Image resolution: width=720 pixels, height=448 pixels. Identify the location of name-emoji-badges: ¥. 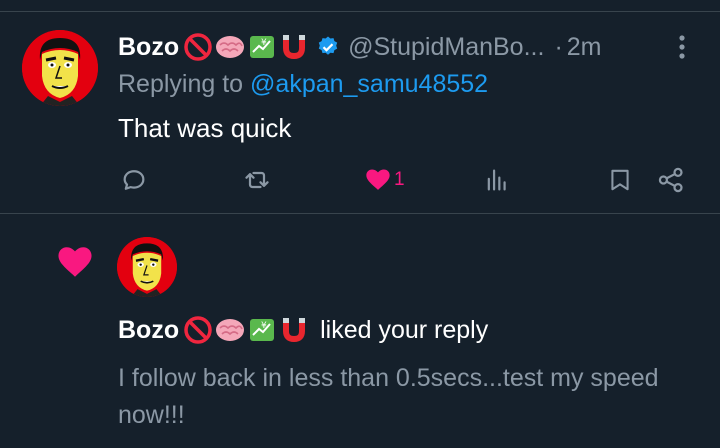
(246, 47).